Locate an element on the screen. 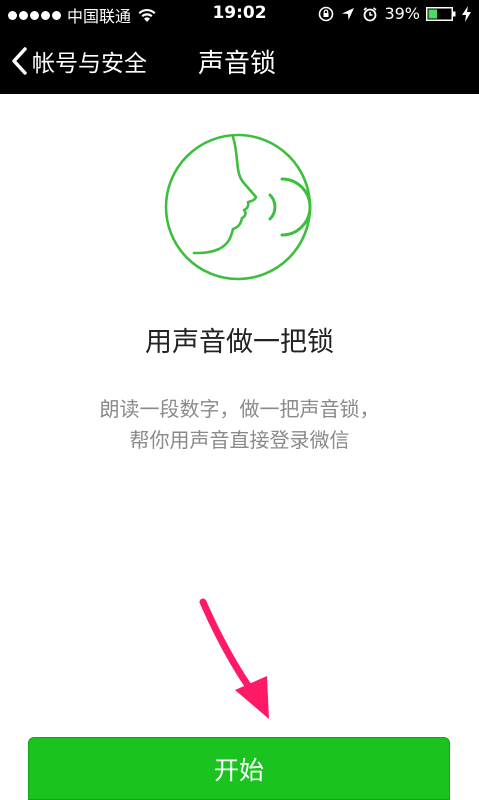  battery-icon is located at coordinates (441, 13).